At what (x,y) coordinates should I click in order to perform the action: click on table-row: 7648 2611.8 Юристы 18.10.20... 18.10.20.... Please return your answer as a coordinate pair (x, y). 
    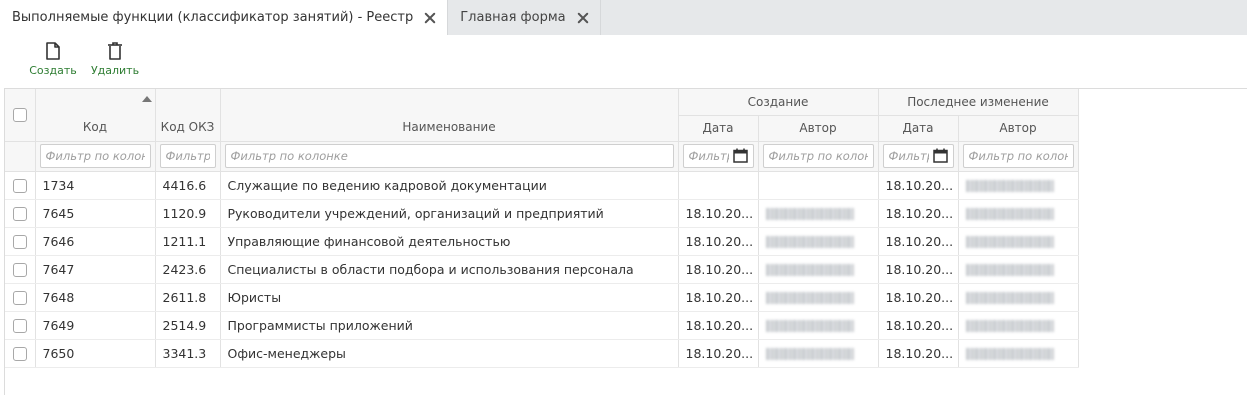
    Looking at the image, I should click on (542, 297).